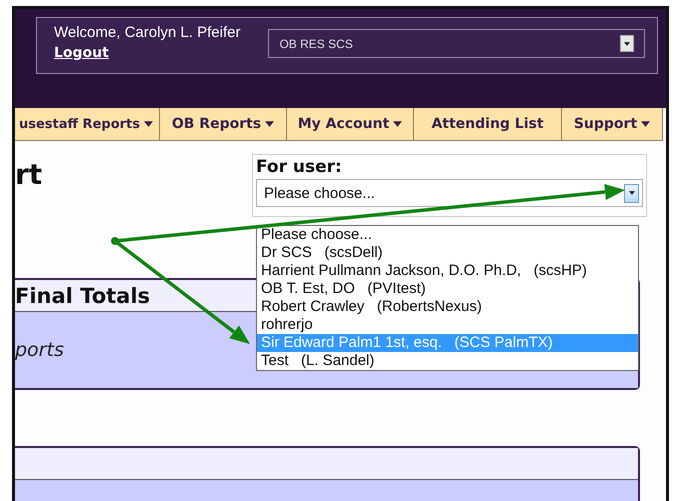 The height and width of the screenshot is (501, 692). I want to click on welcome-text: Welcome, Carolyn L. Pfeifer, so click(147, 32).